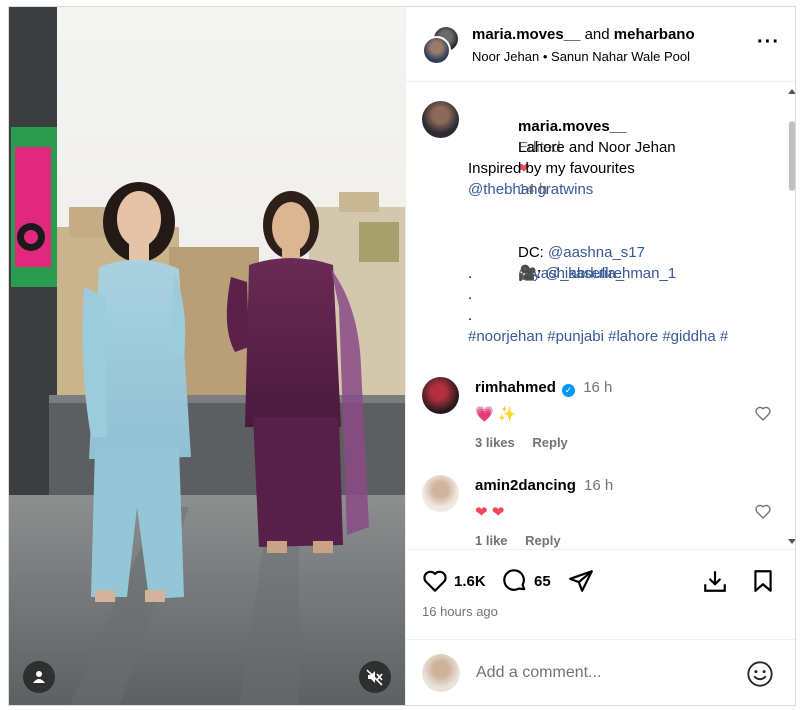  What do you see at coordinates (572, 126) in the screenshot?
I see `caption-username: maria.moves__` at bounding box center [572, 126].